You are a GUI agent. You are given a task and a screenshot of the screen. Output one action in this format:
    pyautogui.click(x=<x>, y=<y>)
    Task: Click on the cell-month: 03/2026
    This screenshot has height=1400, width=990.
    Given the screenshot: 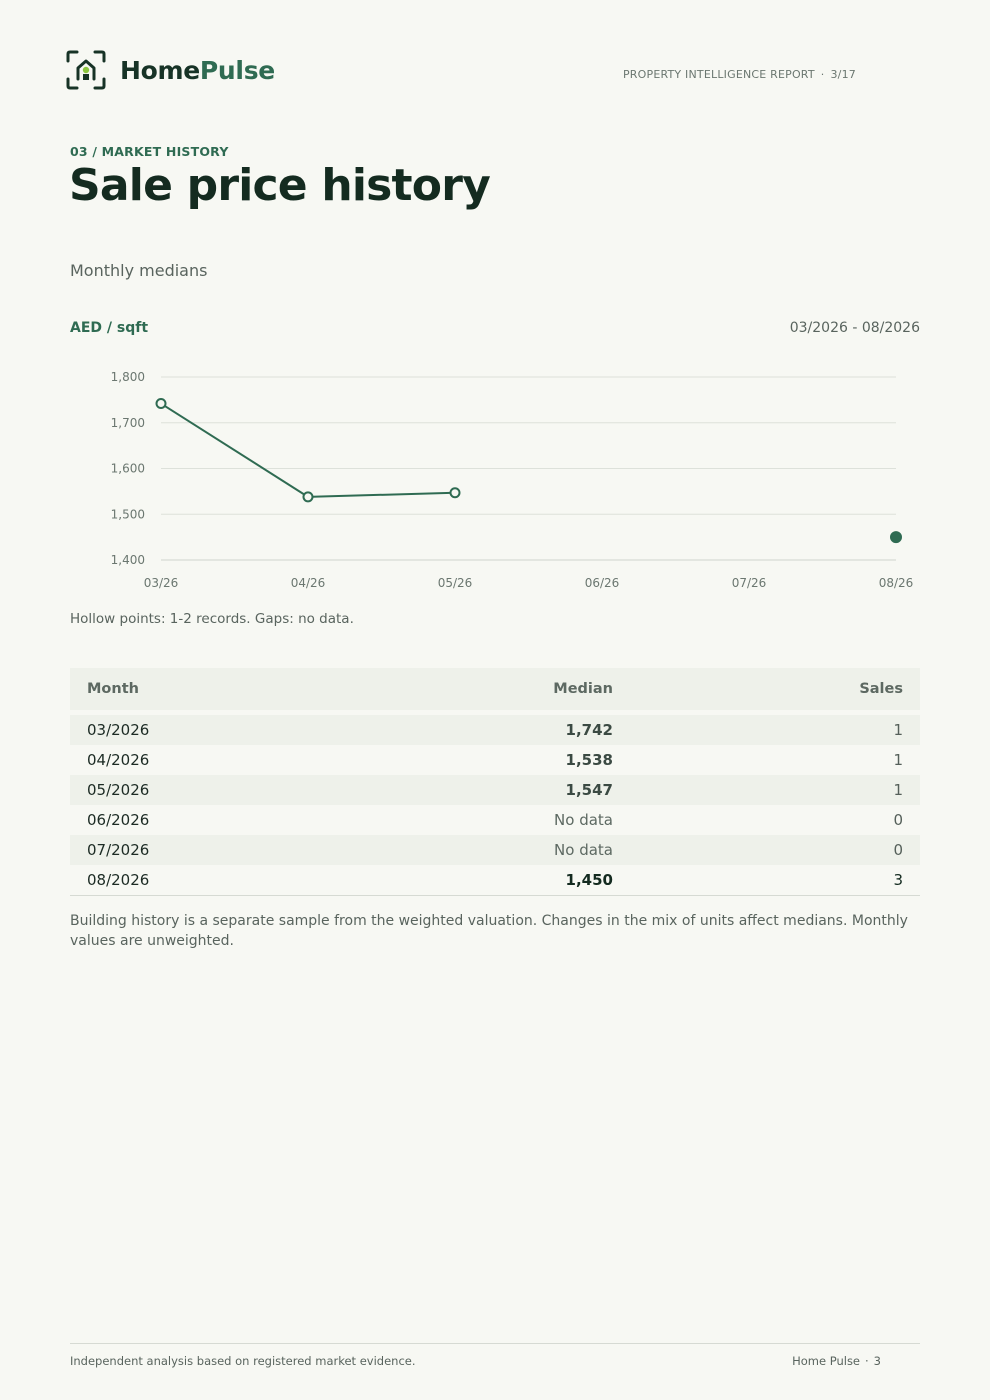 What is the action you would take?
    pyautogui.click(x=220, y=730)
    